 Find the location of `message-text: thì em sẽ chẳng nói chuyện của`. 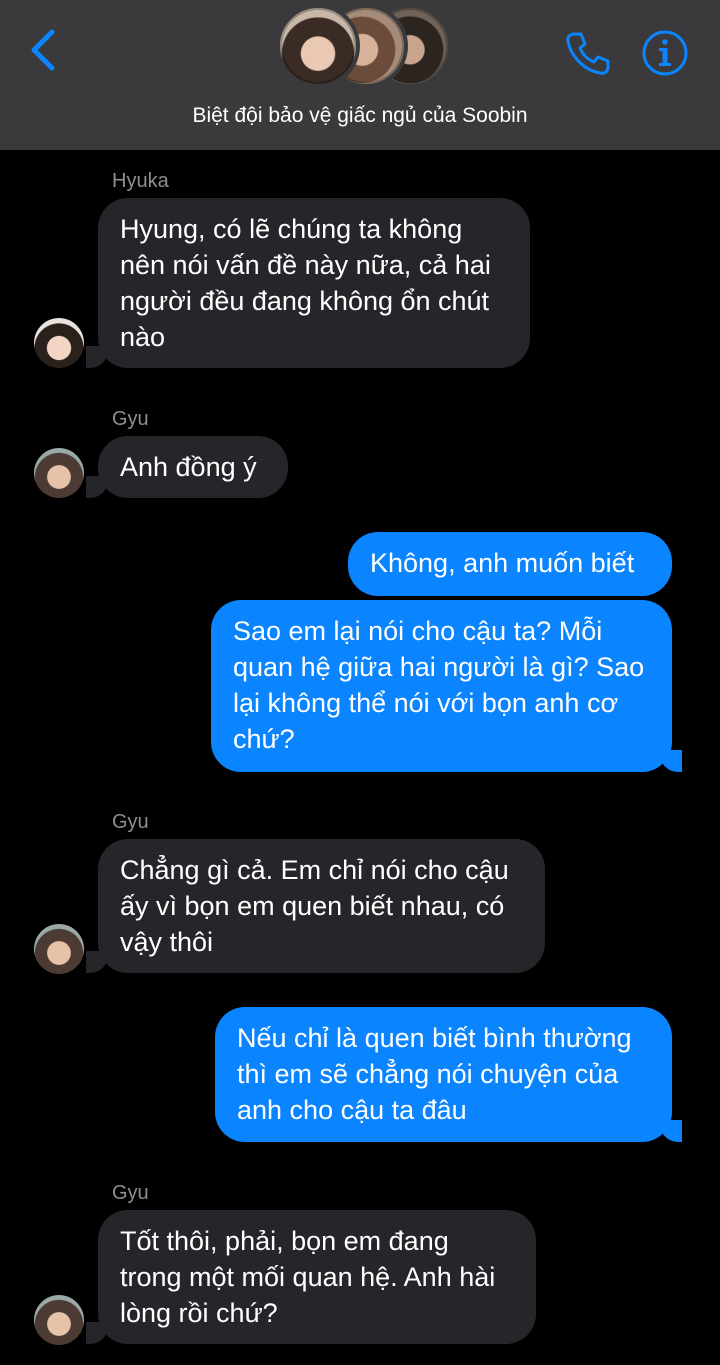

message-text: thì em sẽ chẳng nói chuyện của is located at coordinates (428, 1074).